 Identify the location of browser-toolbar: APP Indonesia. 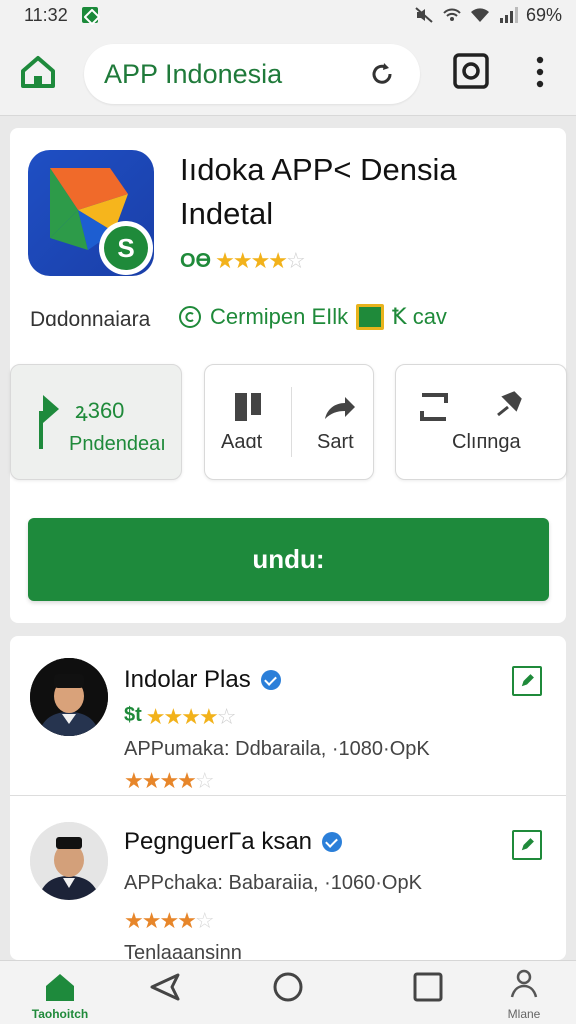
(288, 73).